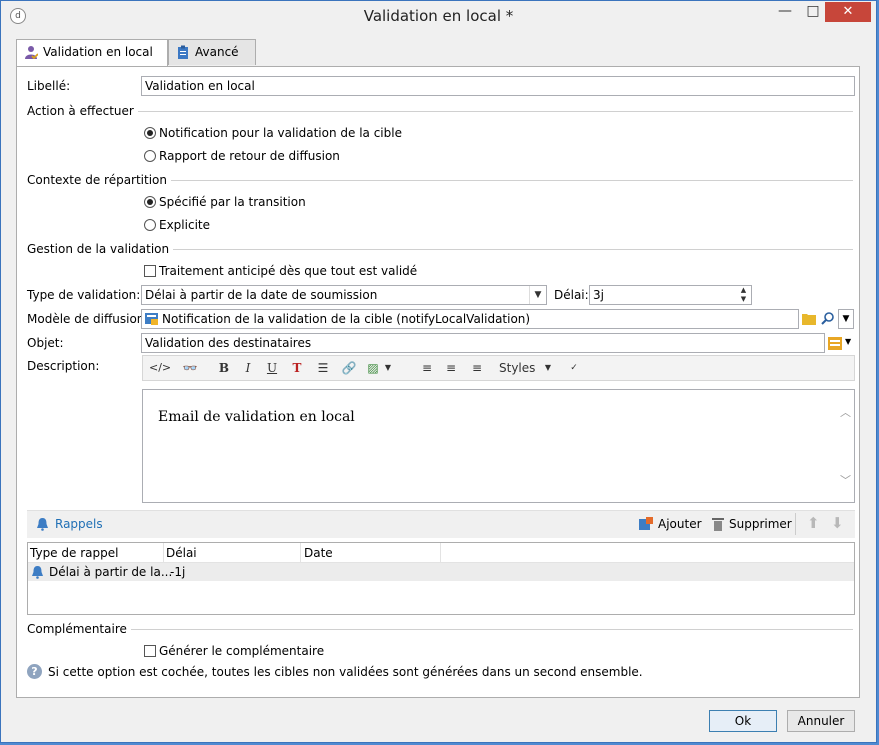  I want to click on libelle-input: Validation en local, so click(498, 86).